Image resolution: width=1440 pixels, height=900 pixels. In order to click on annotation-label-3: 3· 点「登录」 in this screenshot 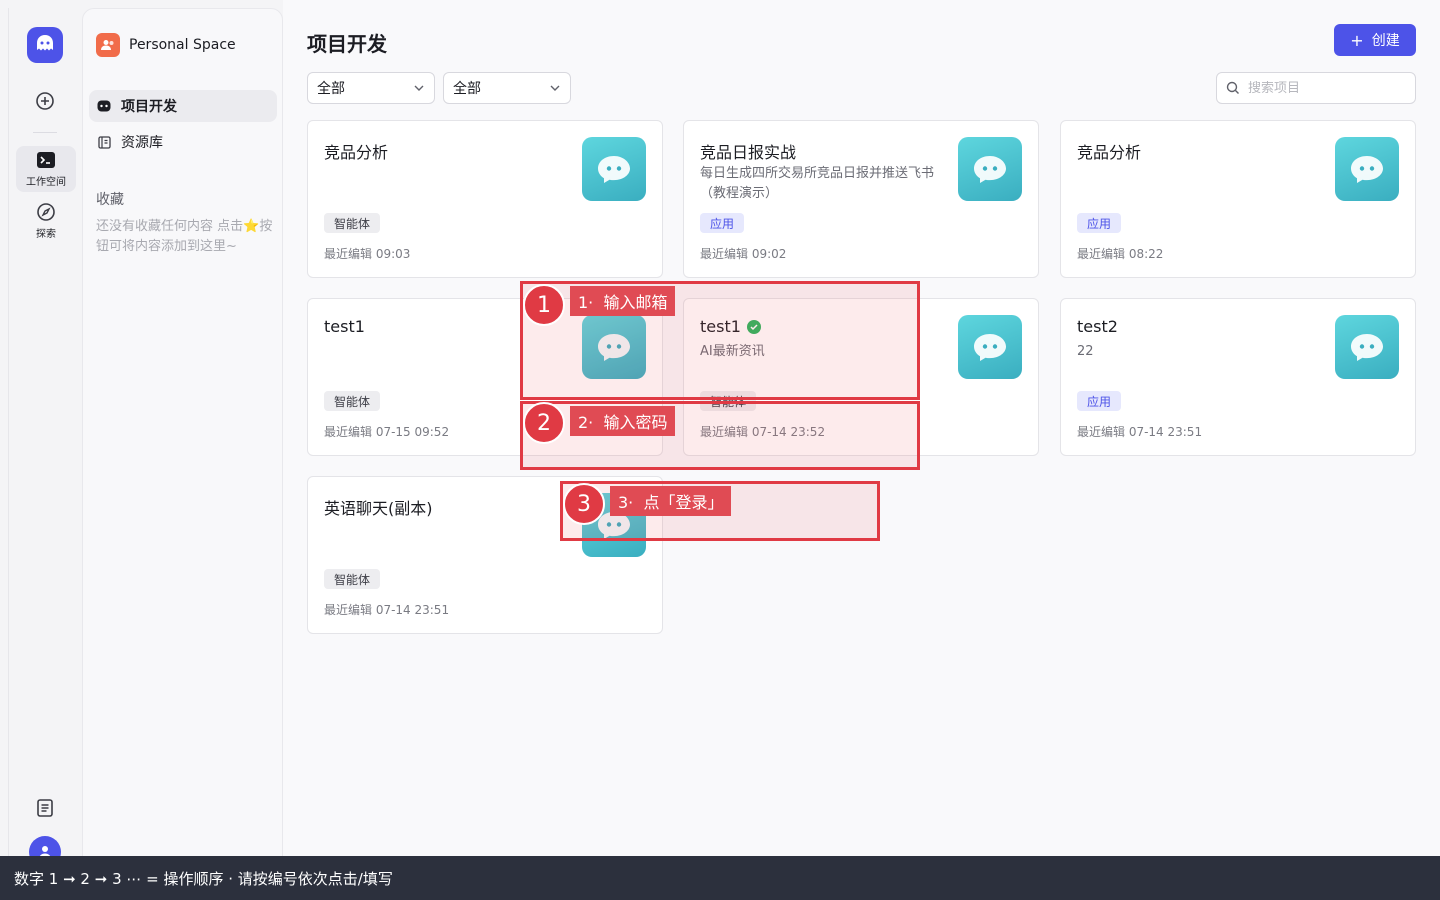, I will do `click(671, 501)`.